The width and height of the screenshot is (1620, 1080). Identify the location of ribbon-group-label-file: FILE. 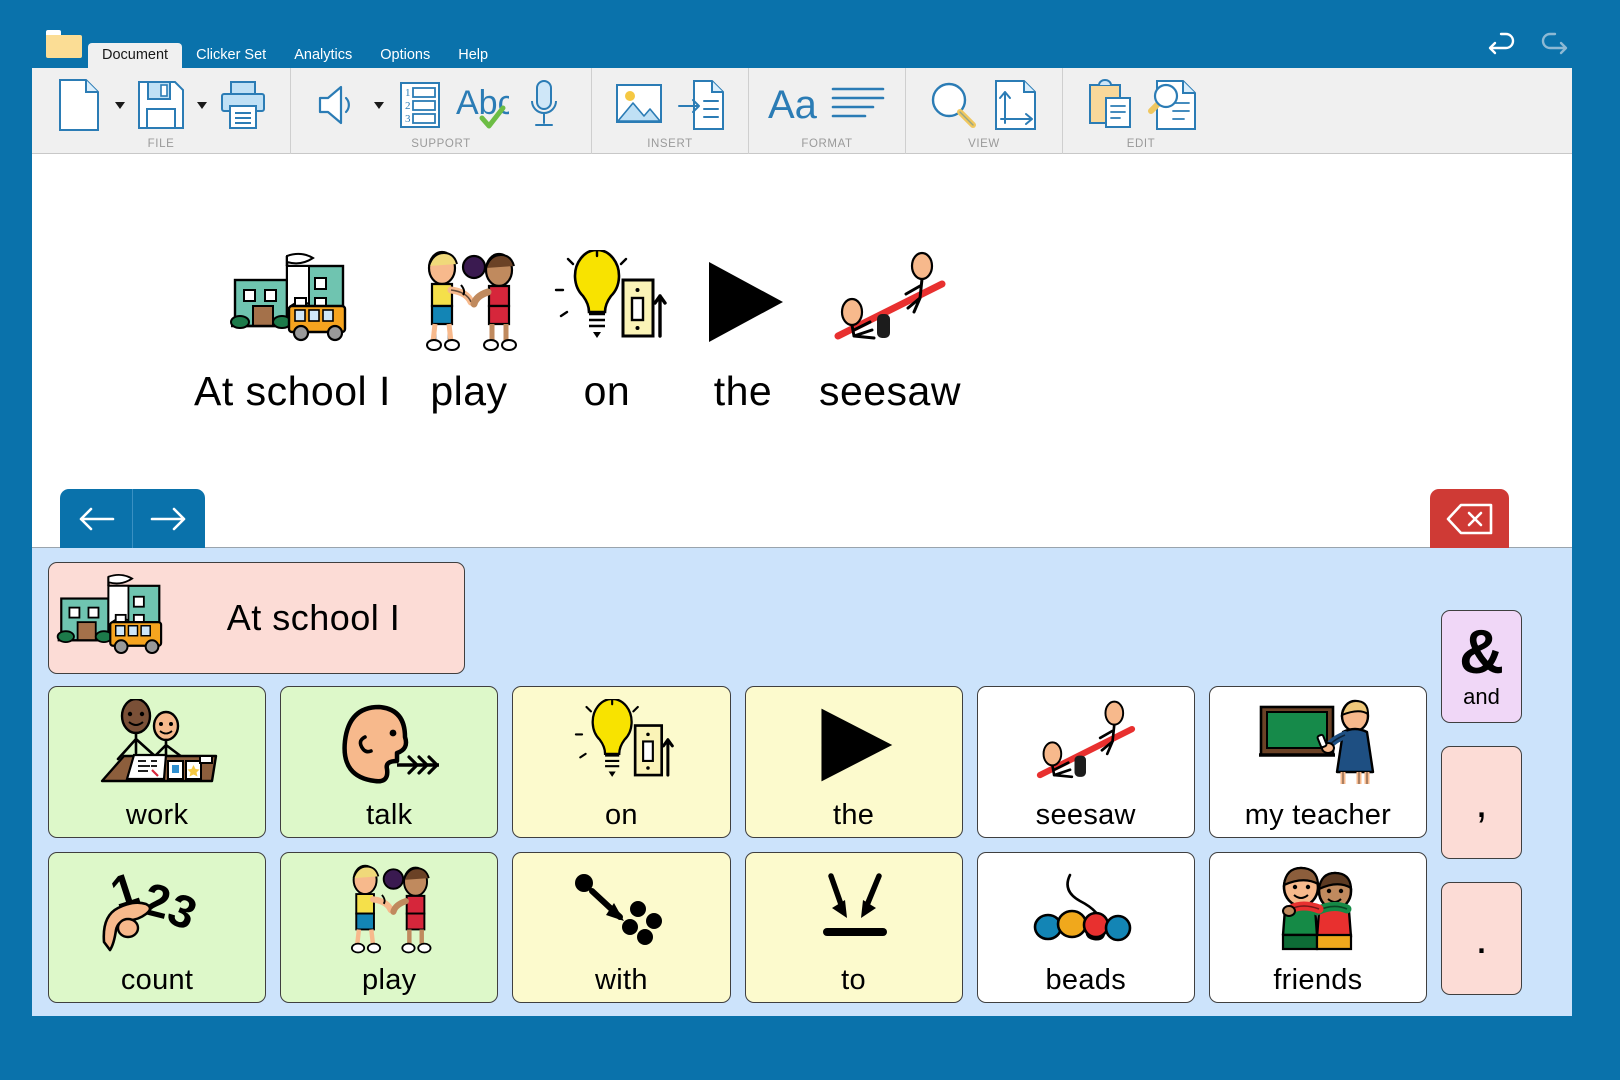
(161, 144).